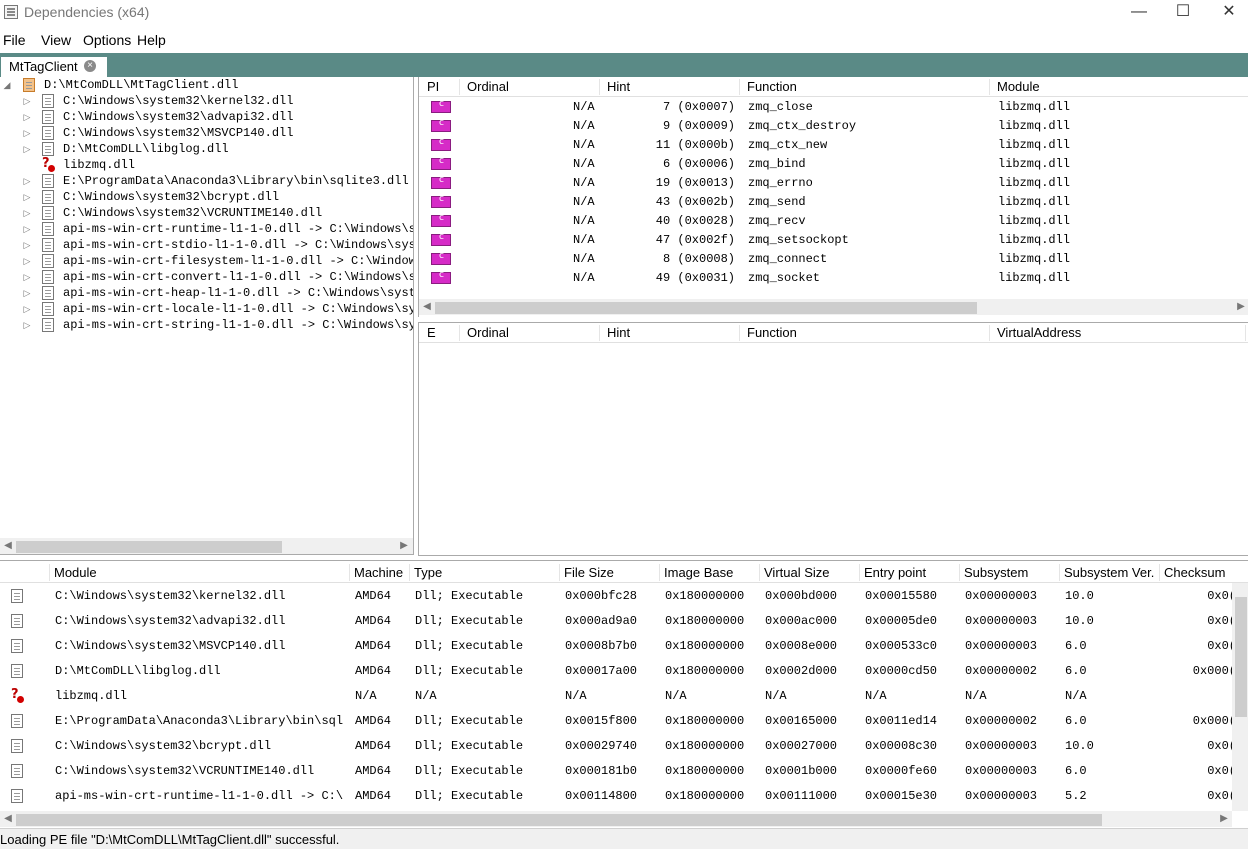  I want to click on module-virtual-size: N/A, so click(776, 696).